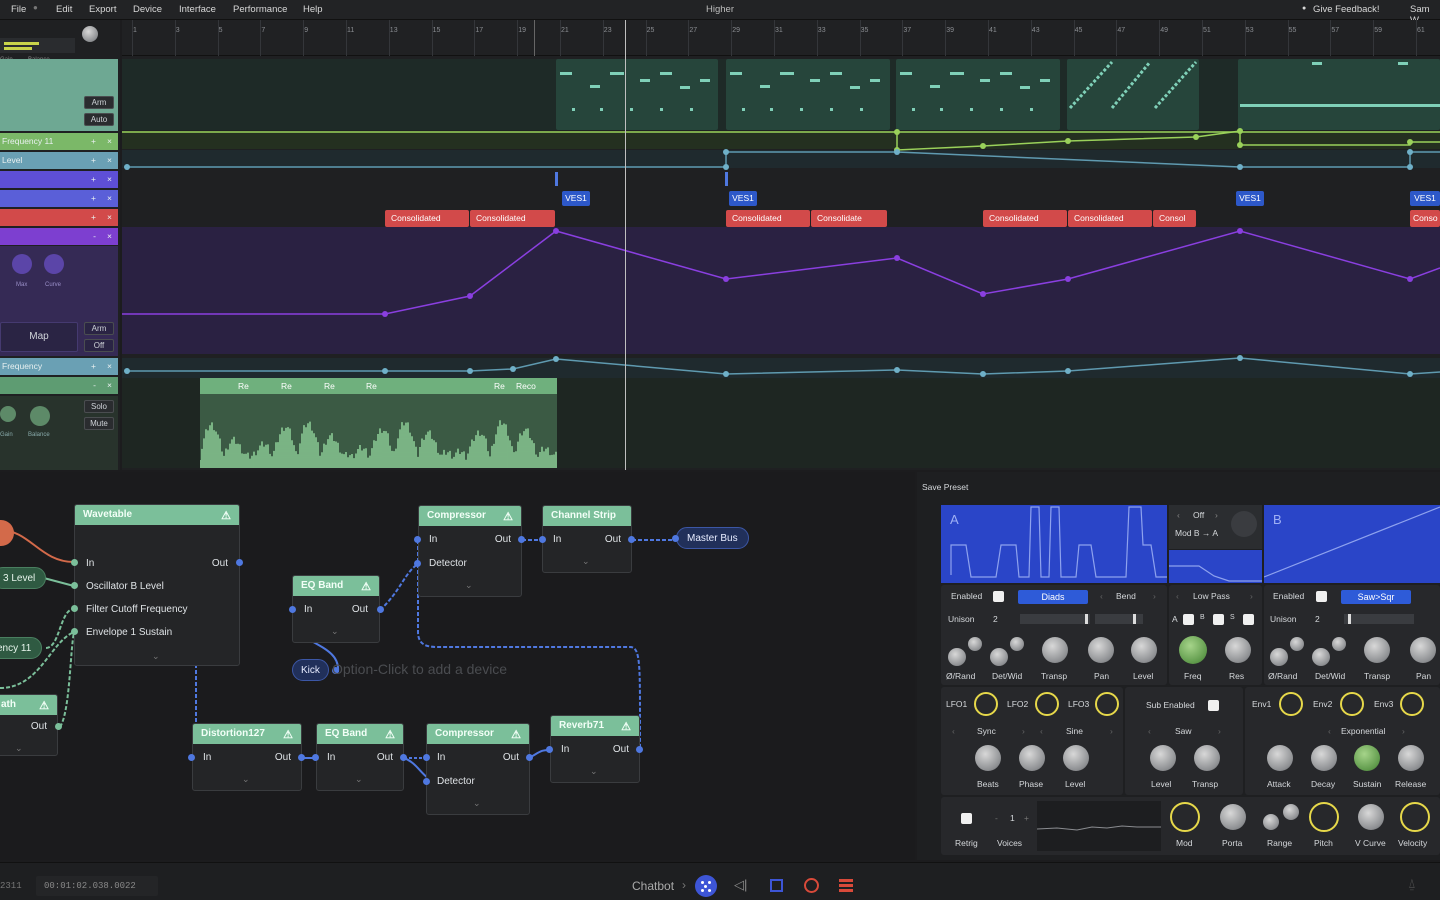 This screenshot has height=900, width=1440. I want to click on record-icon, so click(811, 885).